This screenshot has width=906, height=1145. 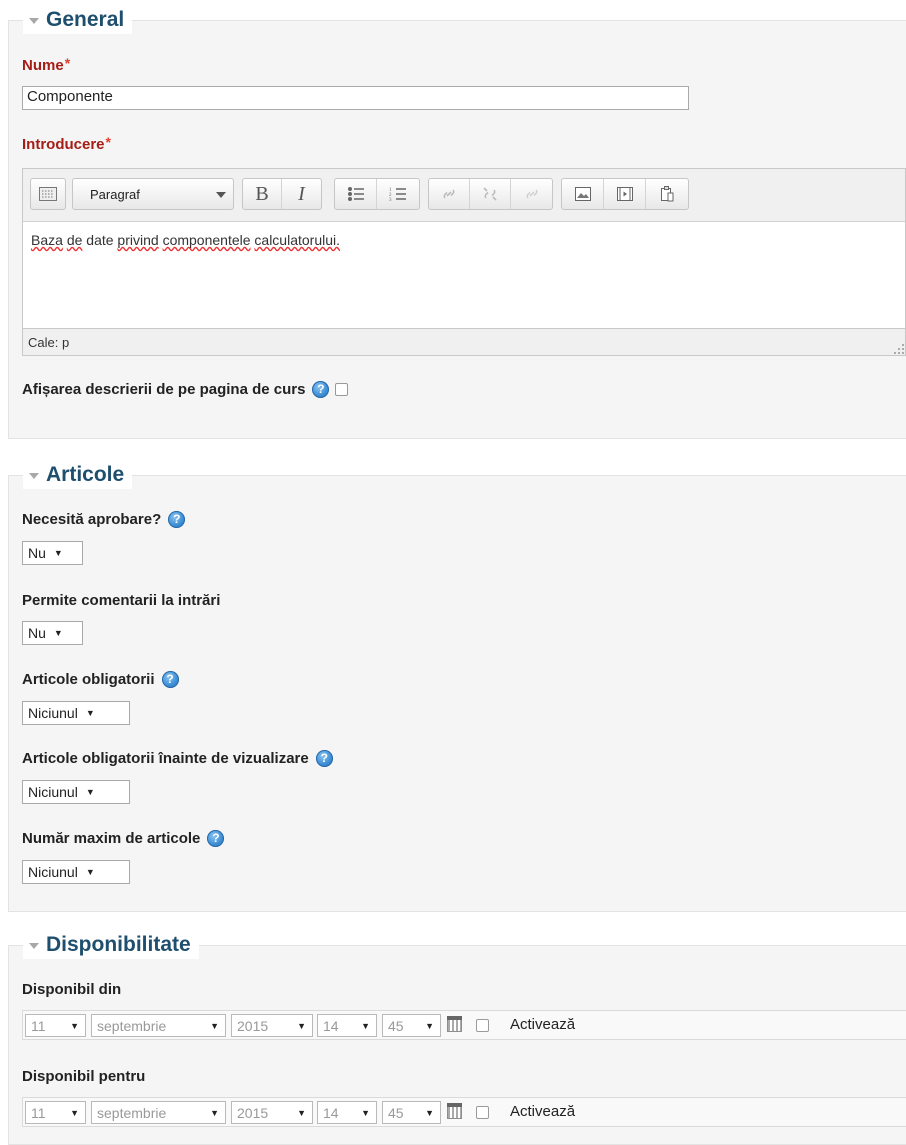 I want to click on format-group: B I, so click(x=282, y=194).